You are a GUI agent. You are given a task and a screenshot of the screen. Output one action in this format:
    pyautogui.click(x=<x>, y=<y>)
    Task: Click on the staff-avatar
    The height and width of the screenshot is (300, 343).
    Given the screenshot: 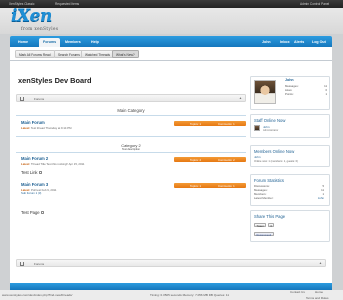 What is the action you would take?
    pyautogui.click(x=257, y=128)
    